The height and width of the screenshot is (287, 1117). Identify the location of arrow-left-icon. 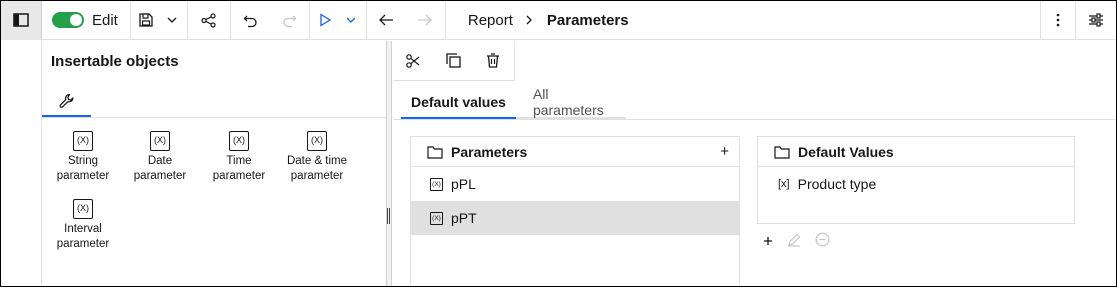
(385, 20).